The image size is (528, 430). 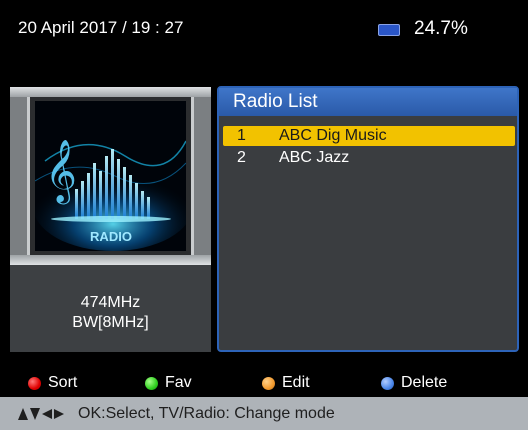 I want to click on blue-key-icon, so click(x=387, y=383).